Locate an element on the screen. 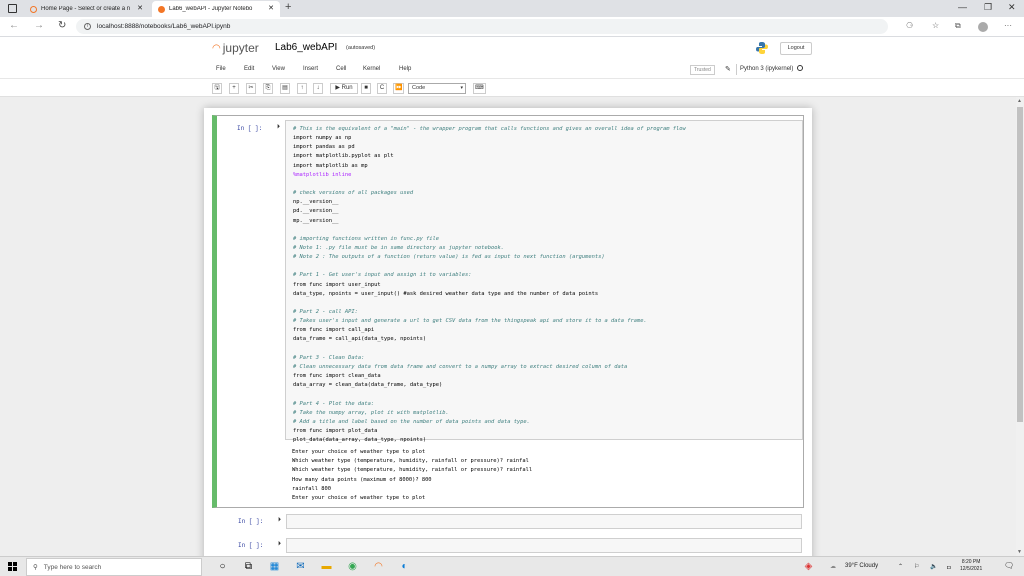  clock-date: 12/5/2021 is located at coordinates (971, 569).